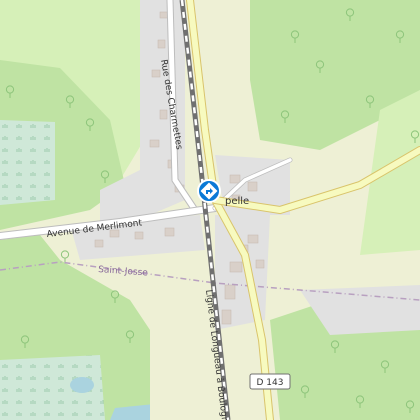  Describe the element at coordinates (27, 162) in the screenshot. I see `wetland-west` at that location.